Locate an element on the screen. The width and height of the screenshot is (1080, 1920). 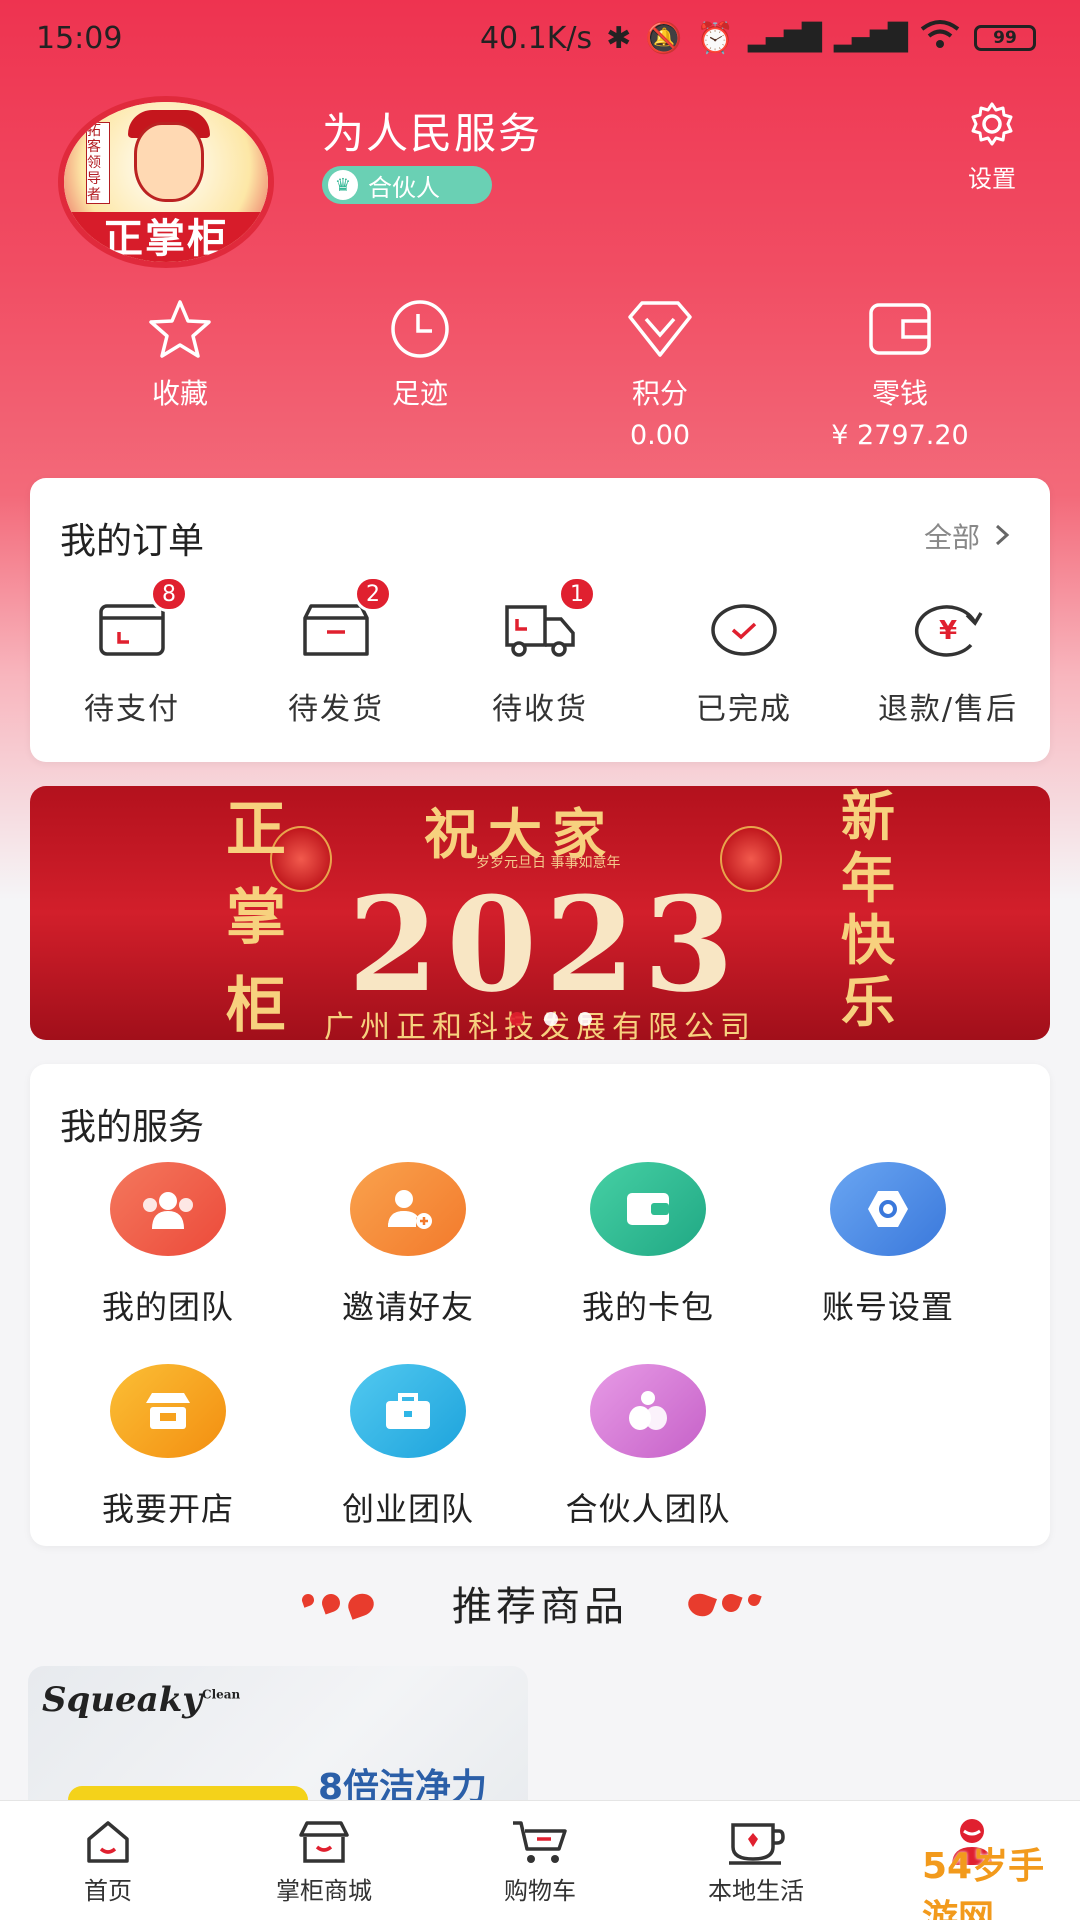
card-wallet-icon is located at coordinates (648, 1209).